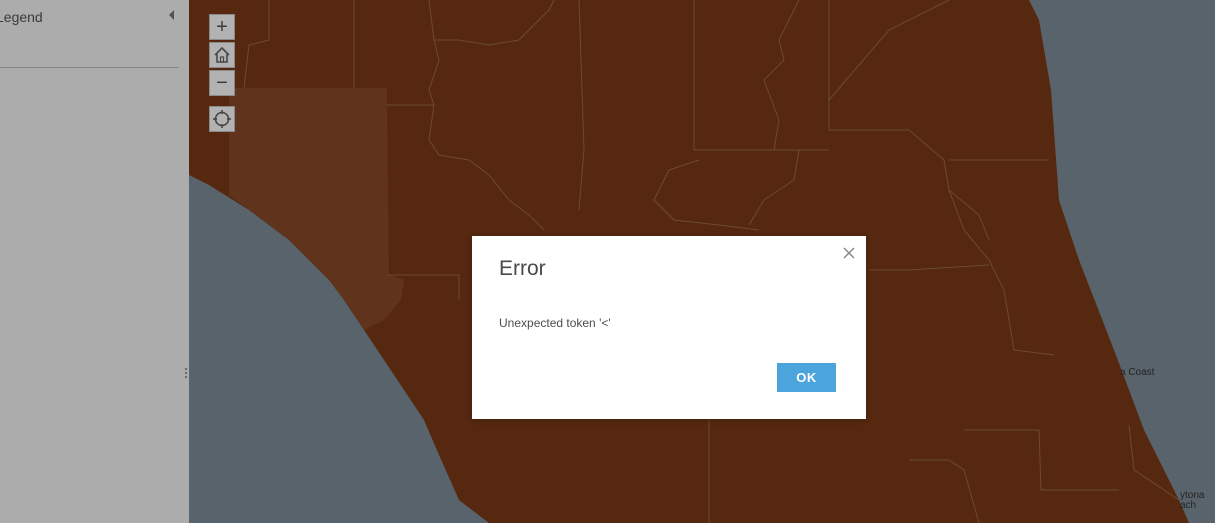  Describe the element at coordinates (555, 323) in the screenshot. I see `dialog-message: Unexpected token '<'` at that location.